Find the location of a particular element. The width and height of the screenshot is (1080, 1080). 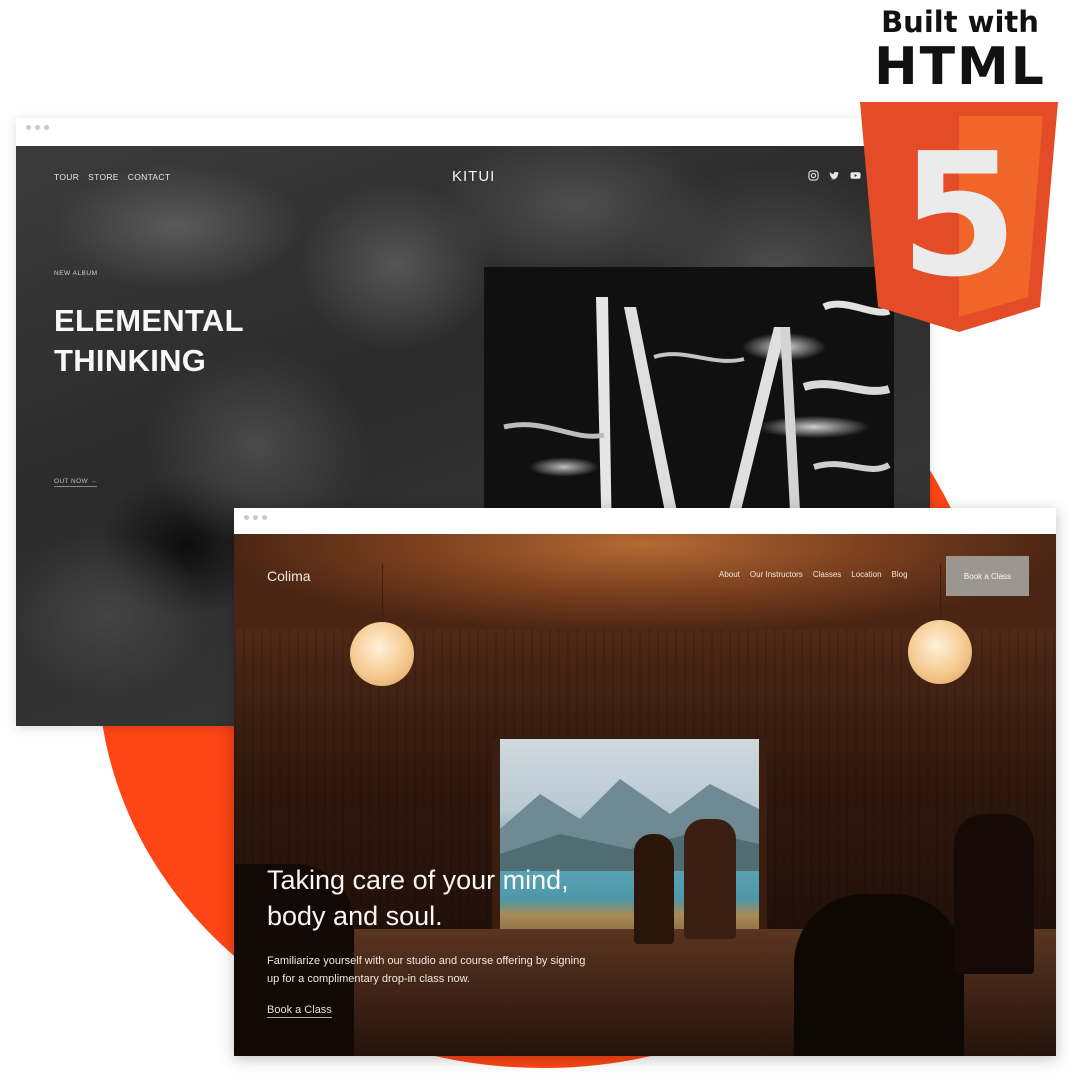

nav-link-contact: CONTACT is located at coordinates (149, 177).